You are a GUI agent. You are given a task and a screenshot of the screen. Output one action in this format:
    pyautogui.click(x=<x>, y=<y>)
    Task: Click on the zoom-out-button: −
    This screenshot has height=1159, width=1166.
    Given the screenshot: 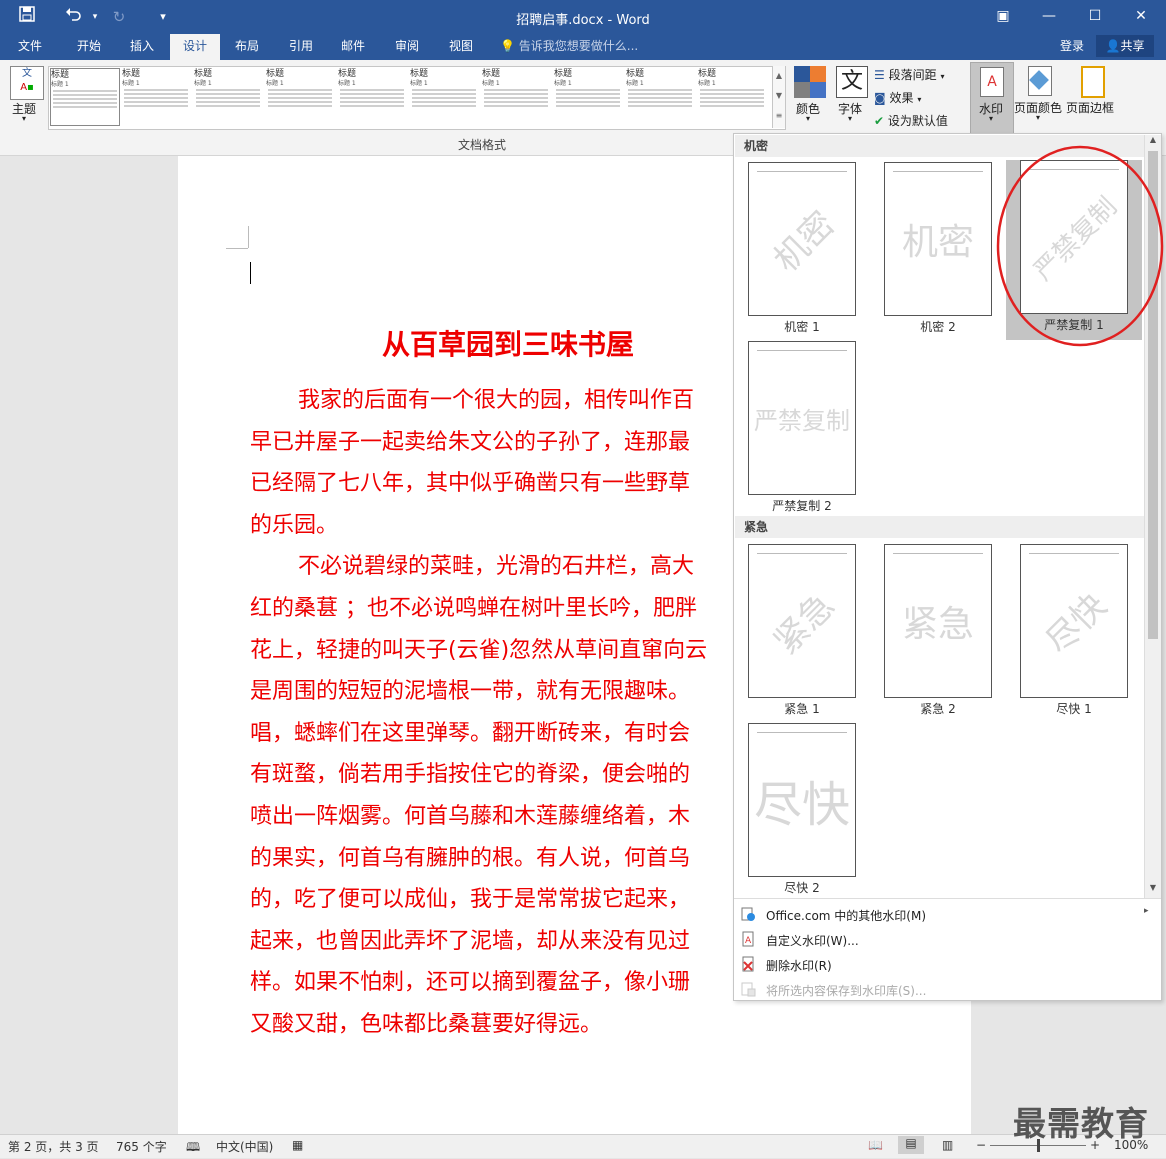 What is the action you would take?
    pyautogui.click(x=981, y=1145)
    